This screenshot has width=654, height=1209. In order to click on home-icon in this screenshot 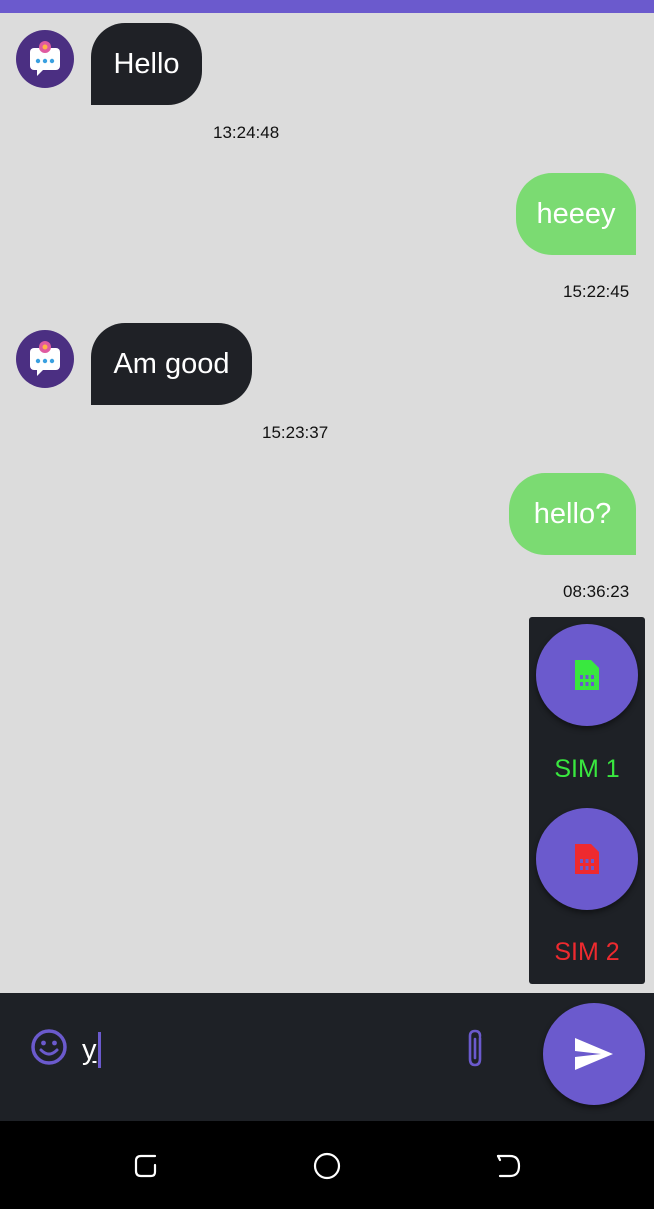, I will do `click(327, 1166)`.